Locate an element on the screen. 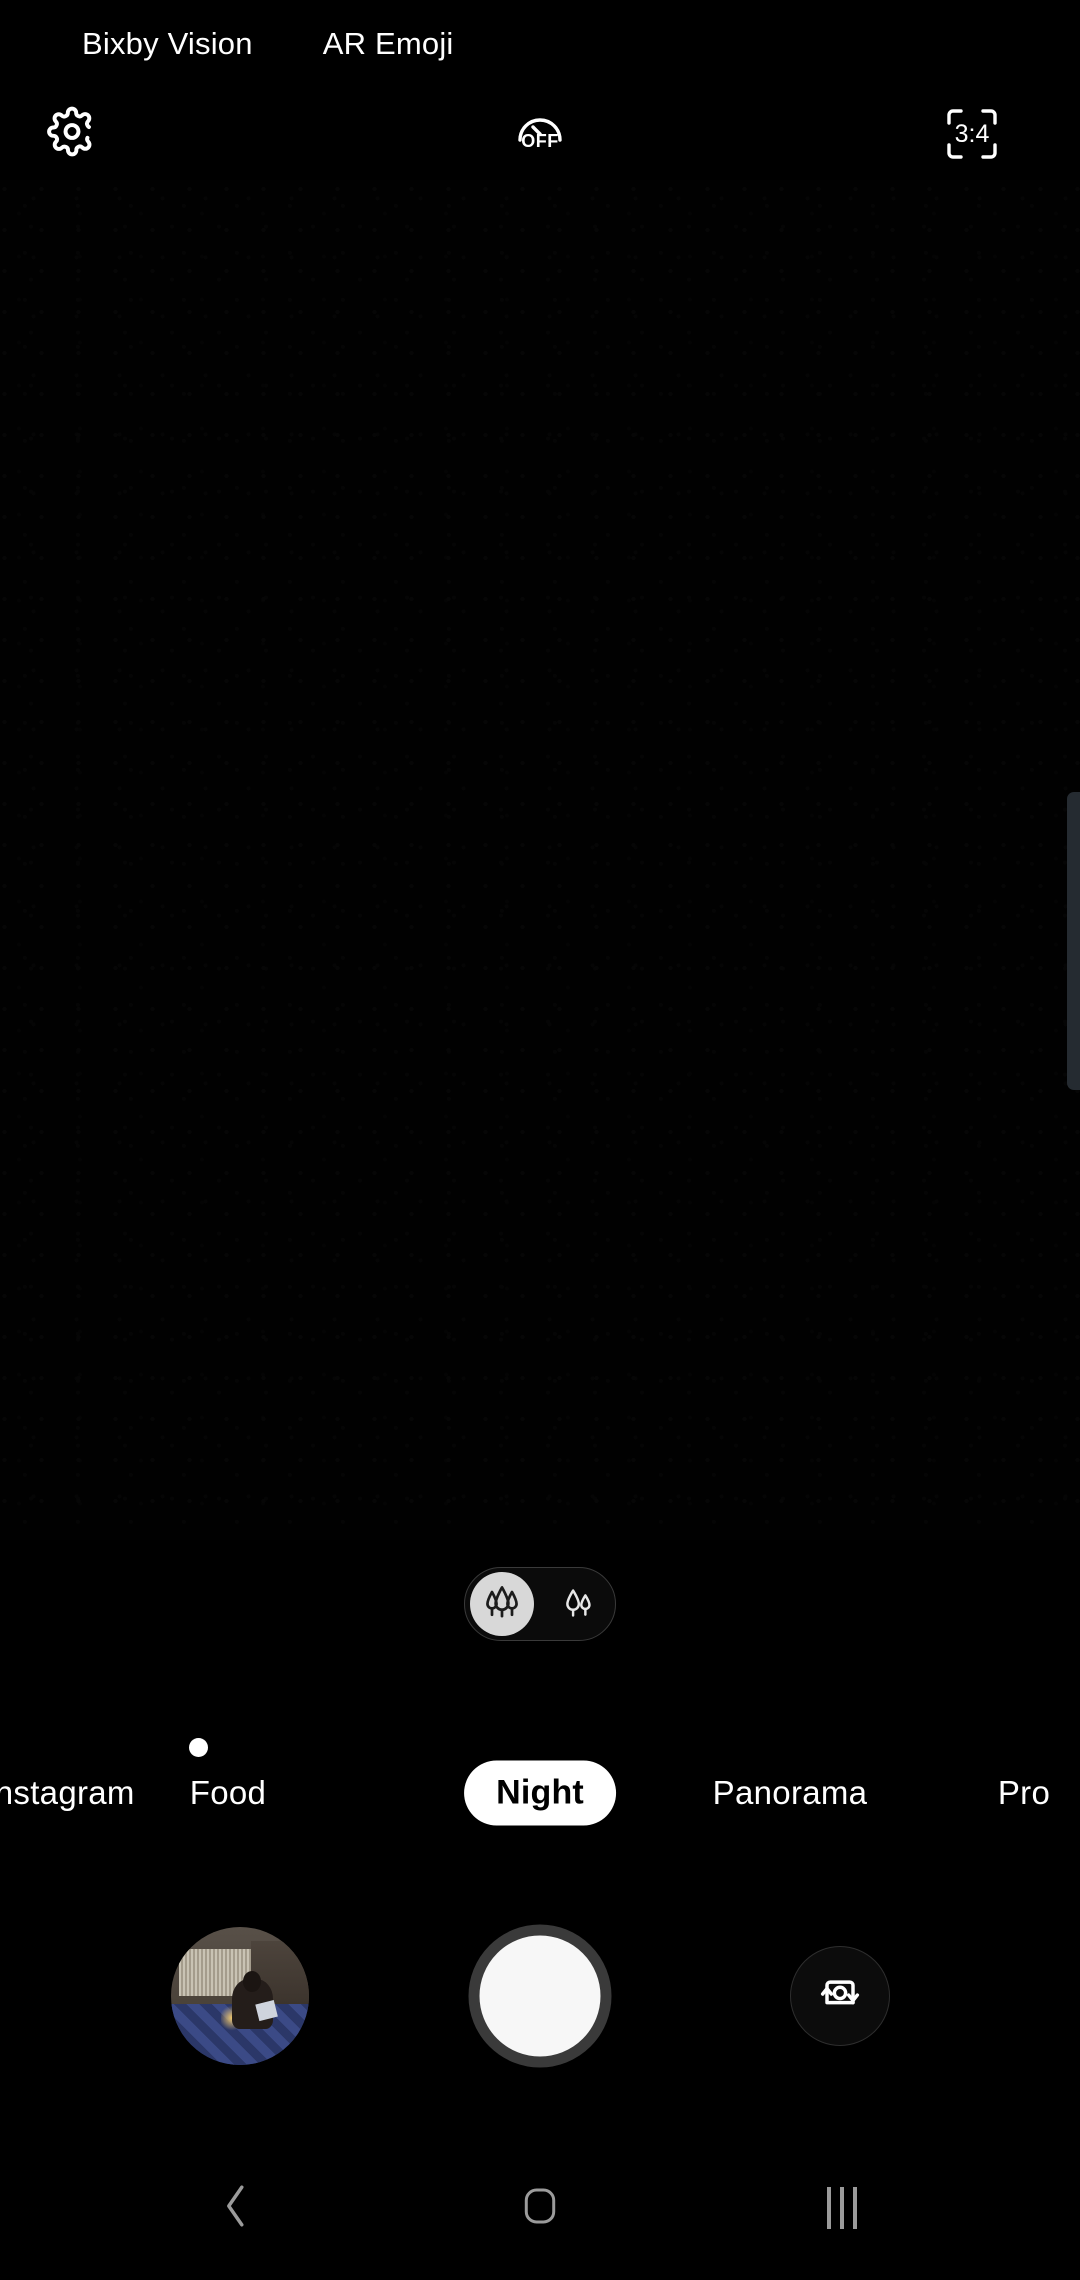 The image size is (1080, 2280). lens-option-ultra-wide is located at coordinates (502, 1604).